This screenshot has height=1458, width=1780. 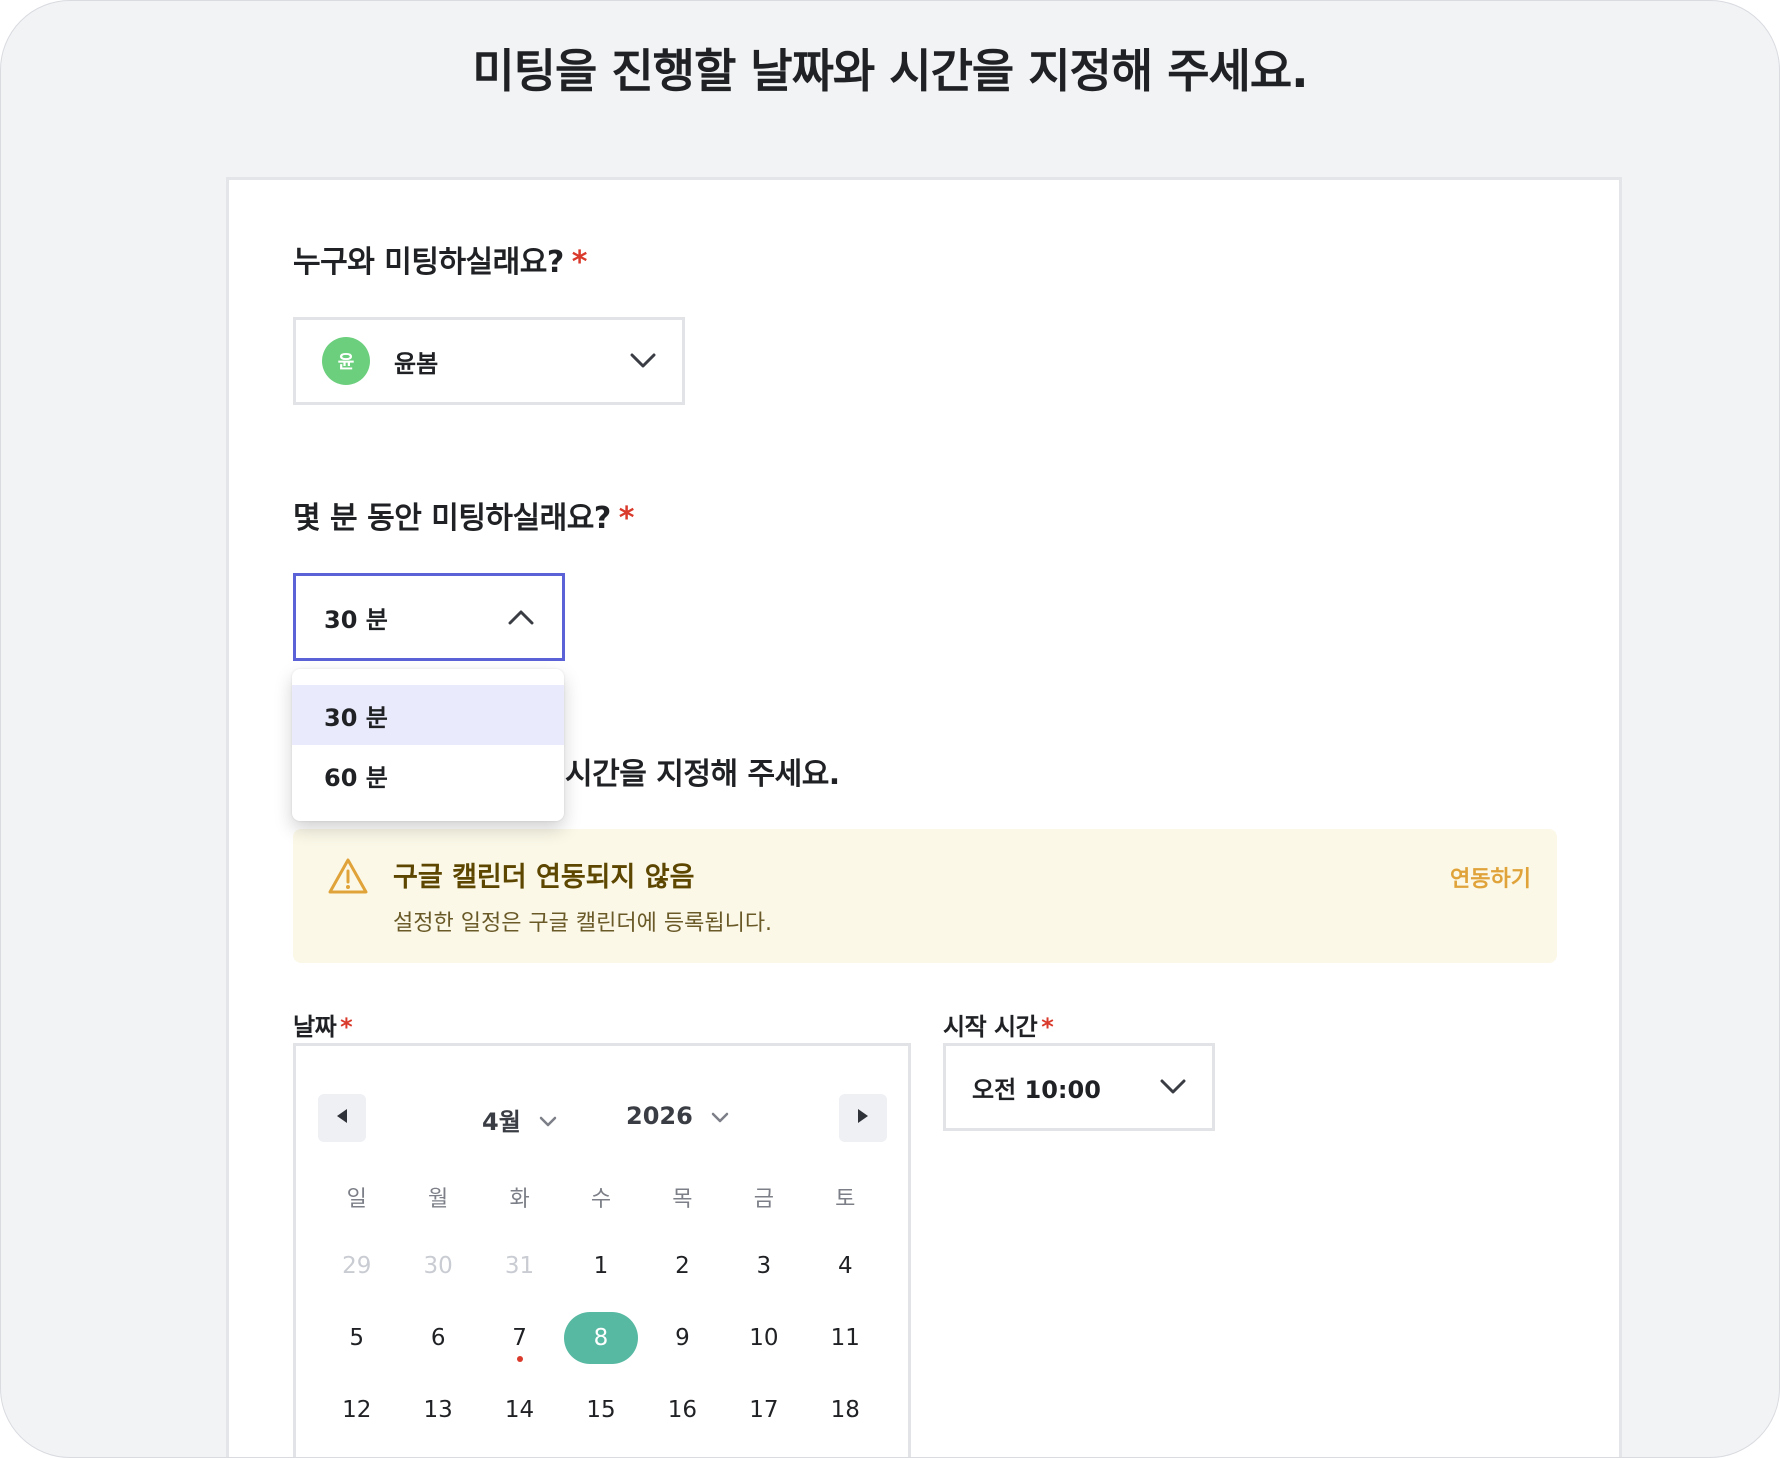 I want to click on day-number: 7, so click(x=519, y=1338).